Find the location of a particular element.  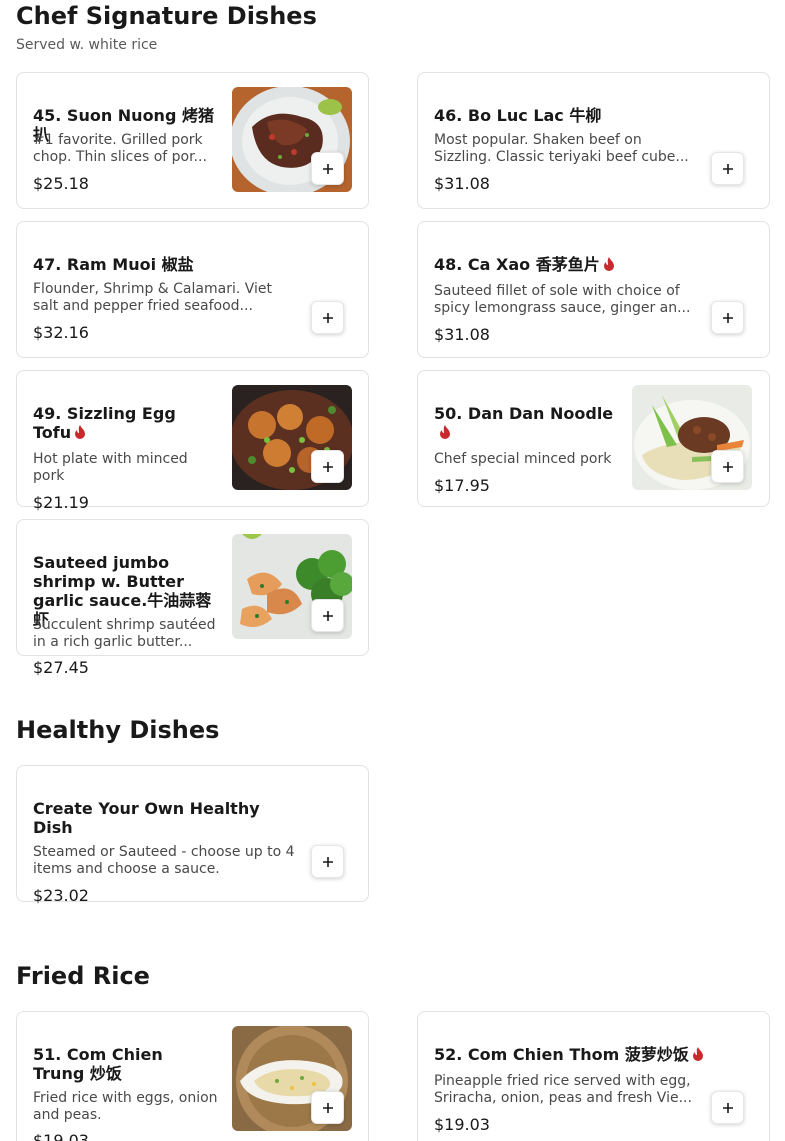

item-title: 47. Ram Muoi 椒盐 is located at coordinates (113, 264).